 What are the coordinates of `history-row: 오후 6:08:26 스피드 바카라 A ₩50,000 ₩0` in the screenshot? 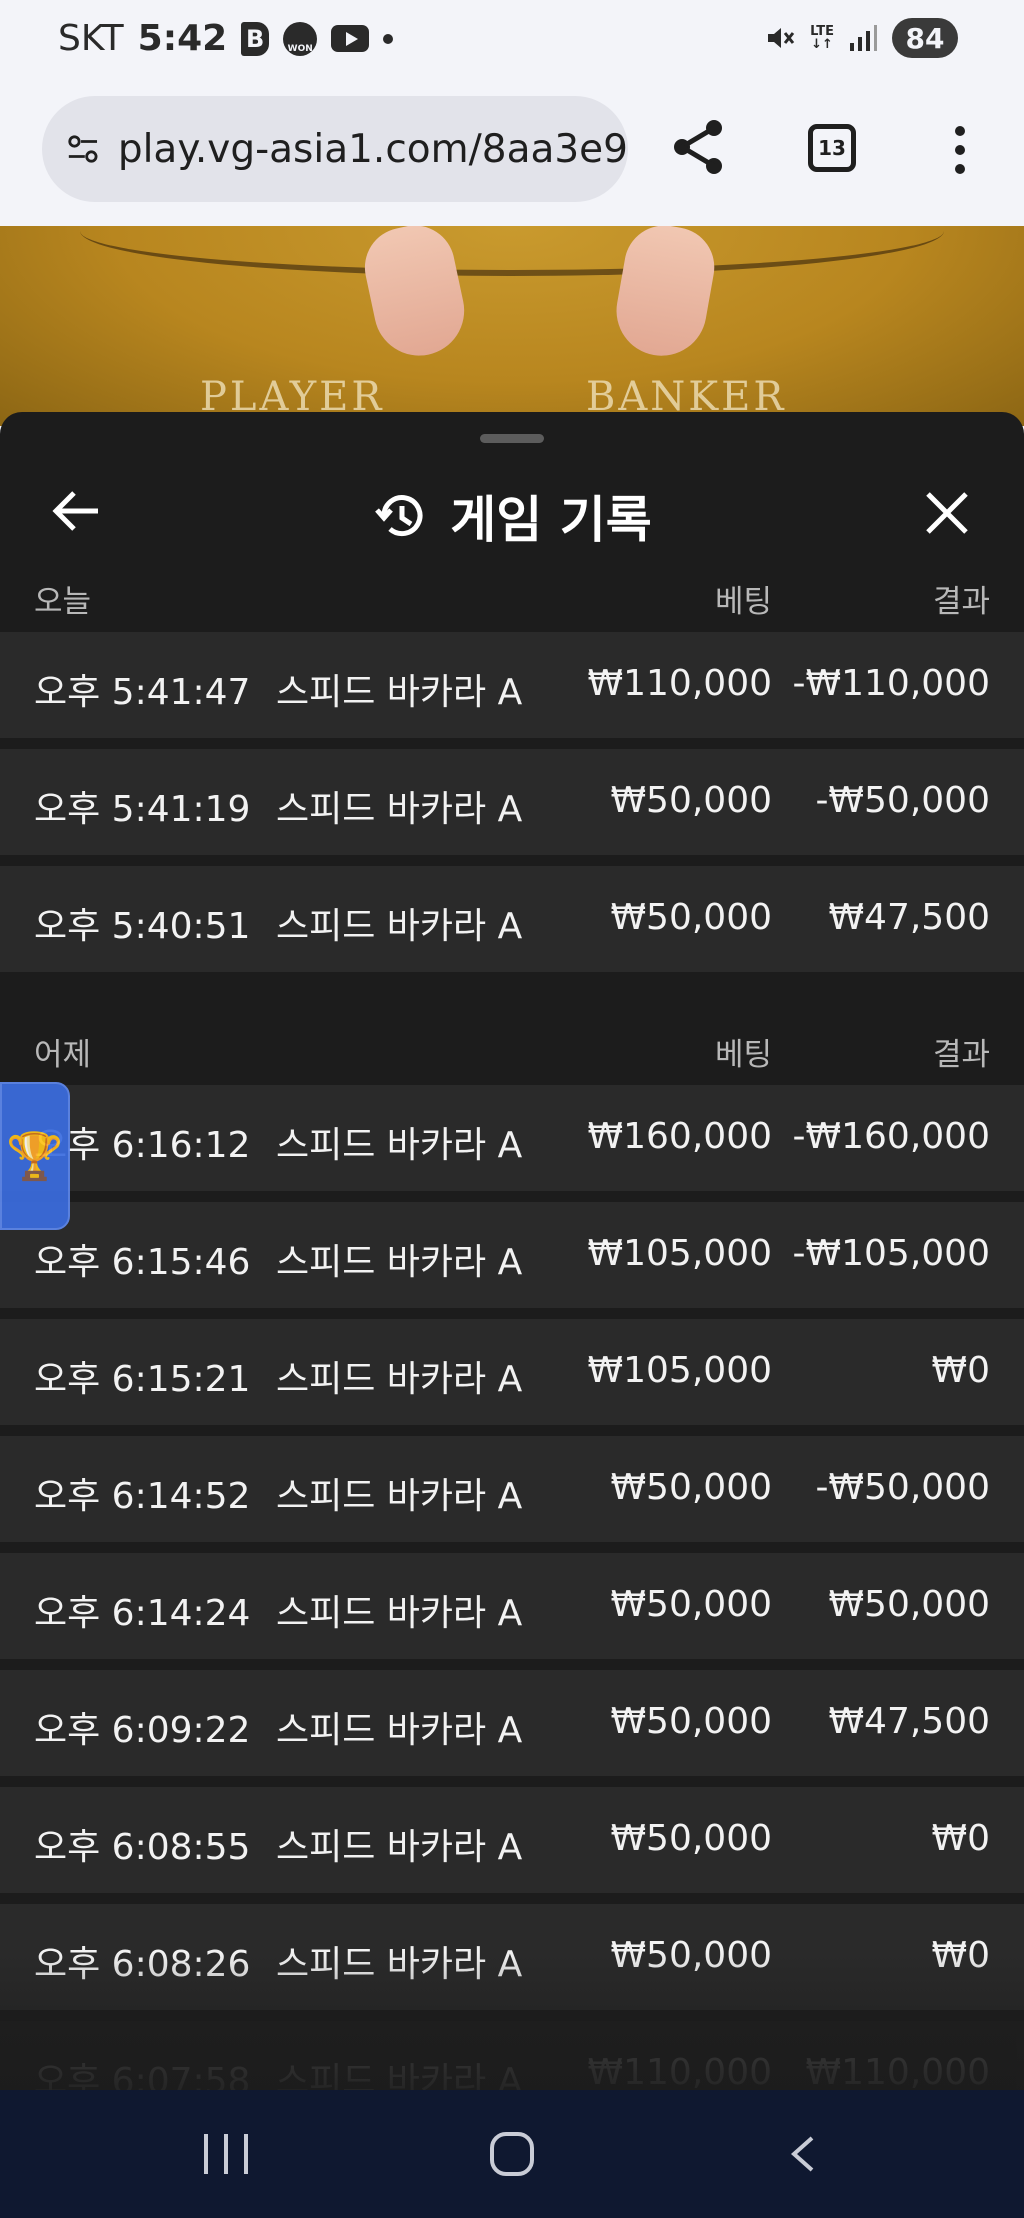 It's located at (512, 1957).